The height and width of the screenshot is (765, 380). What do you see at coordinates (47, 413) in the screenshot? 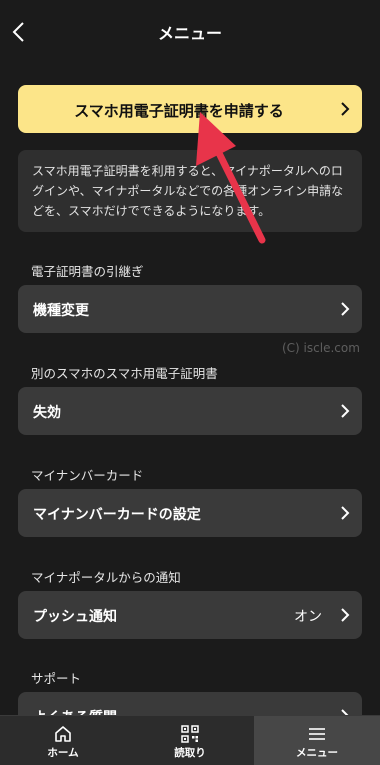
I see `revoke-label: 失効` at bounding box center [47, 413].